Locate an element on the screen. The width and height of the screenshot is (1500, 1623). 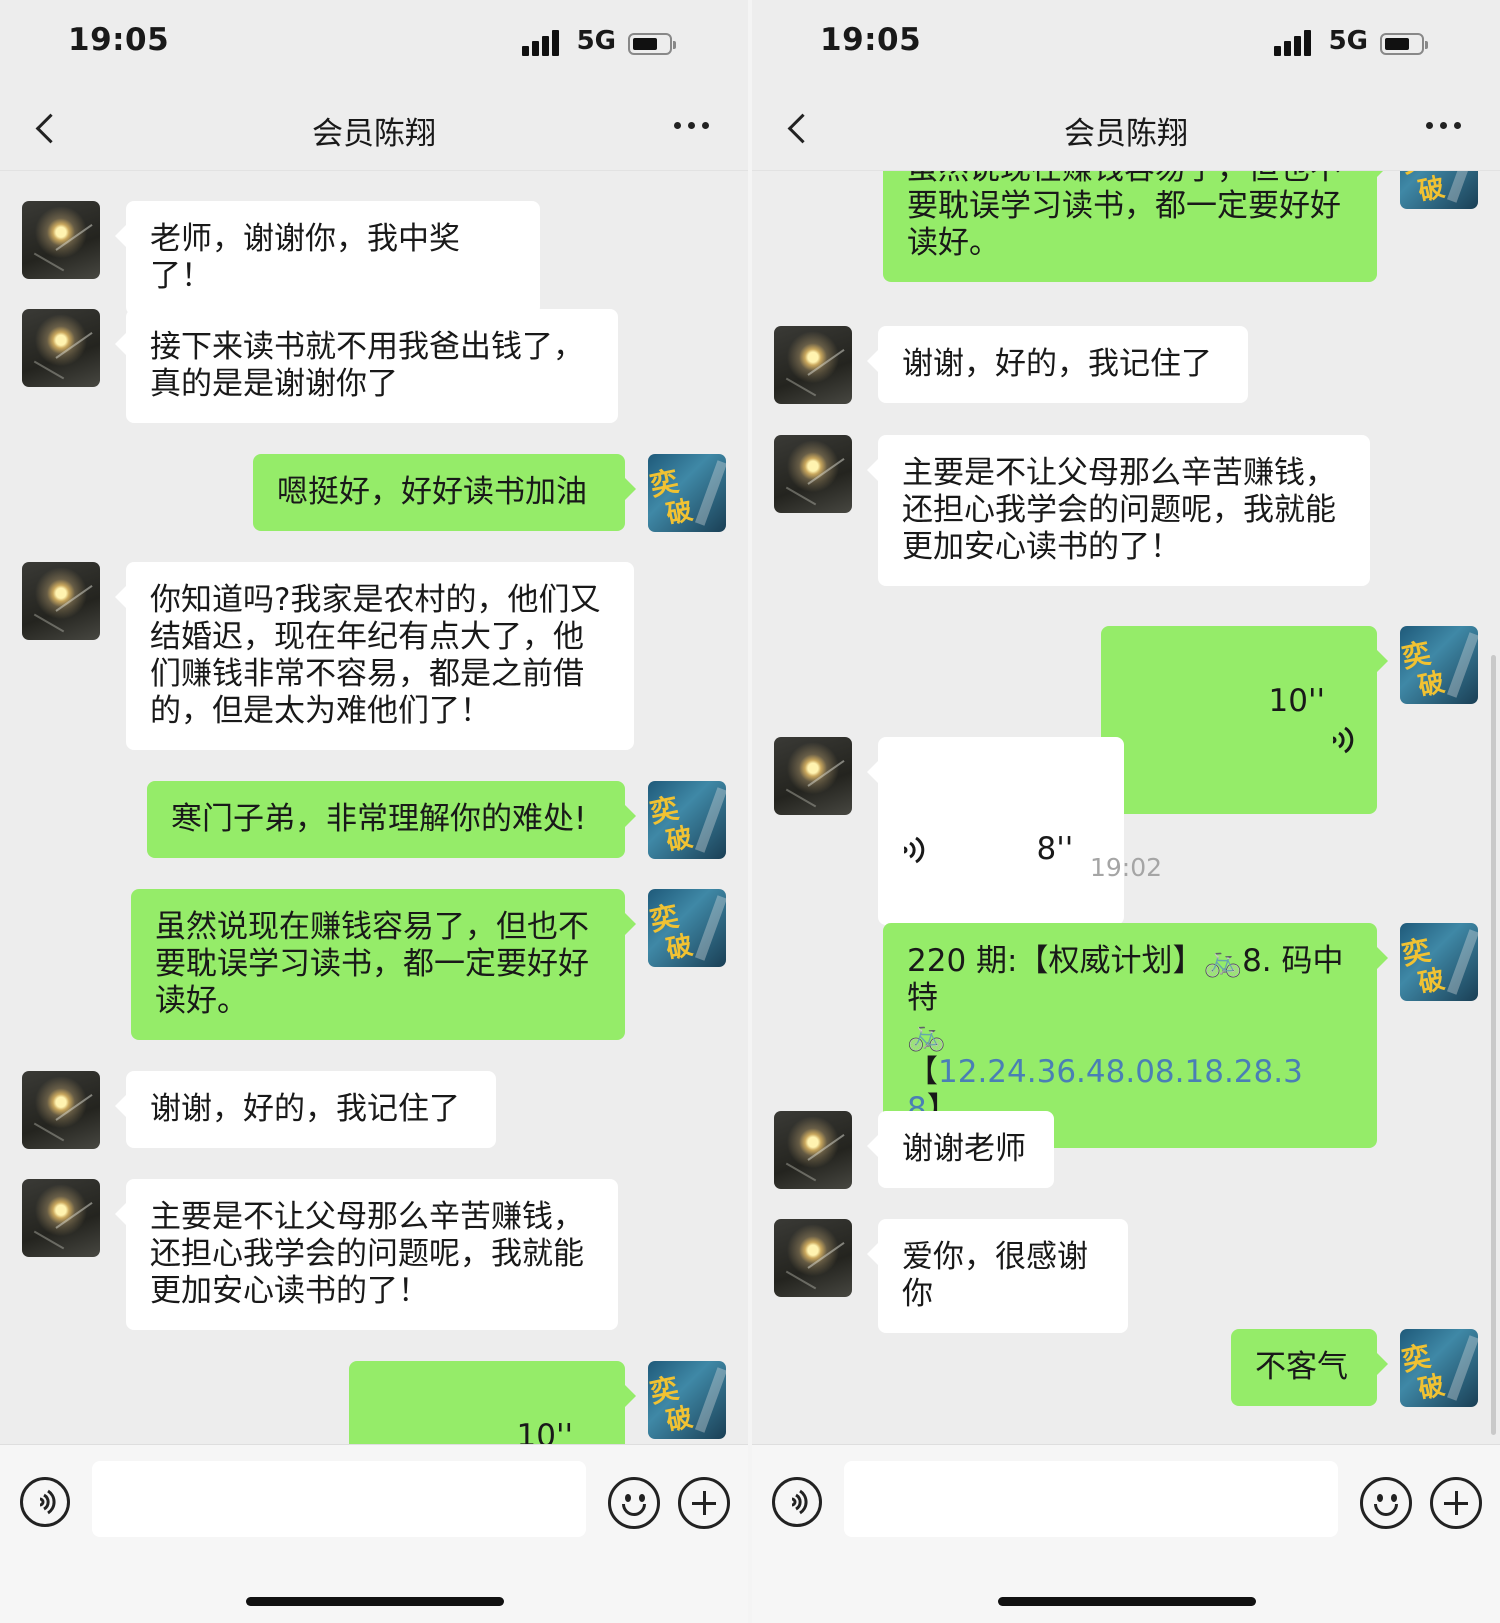
scrollbar is located at coordinates (1493, 1045).